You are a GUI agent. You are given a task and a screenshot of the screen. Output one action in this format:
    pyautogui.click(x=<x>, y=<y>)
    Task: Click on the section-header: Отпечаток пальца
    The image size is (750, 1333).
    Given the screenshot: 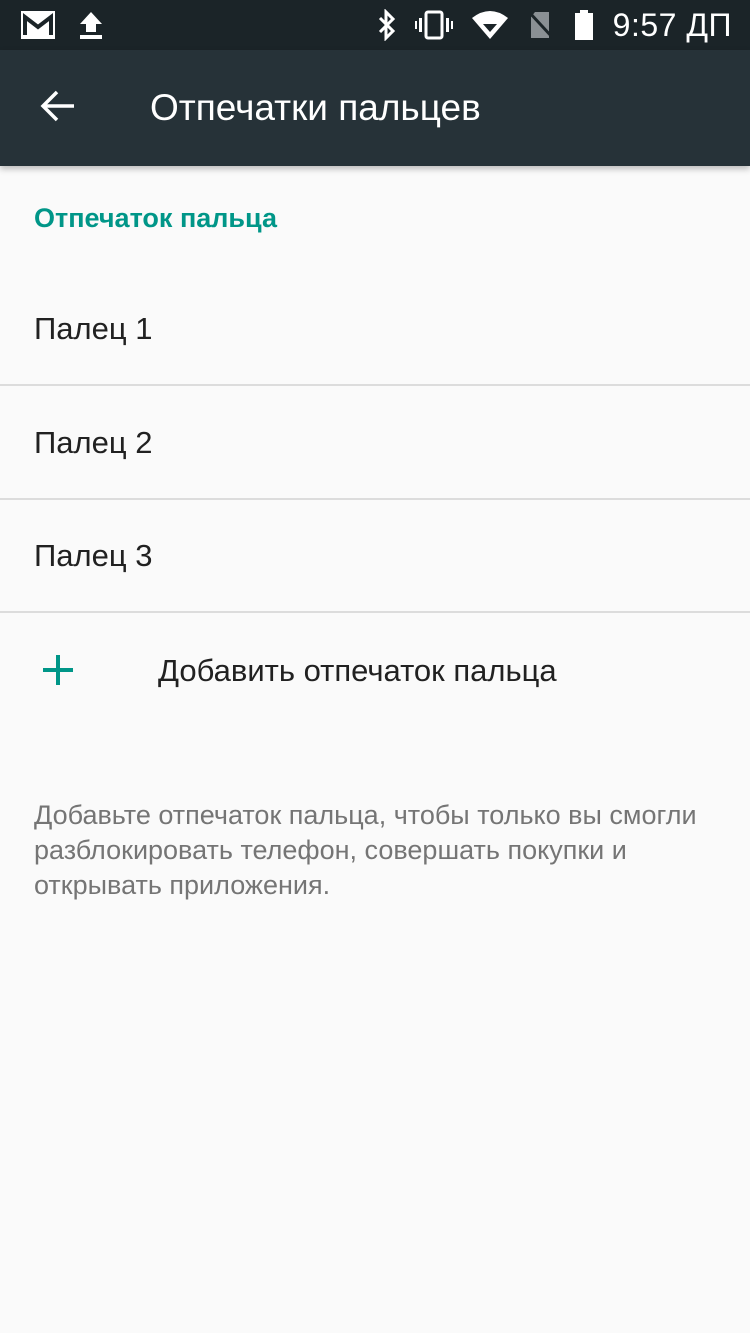 What is the action you would take?
    pyautogui.click(x=155, y=218)
    